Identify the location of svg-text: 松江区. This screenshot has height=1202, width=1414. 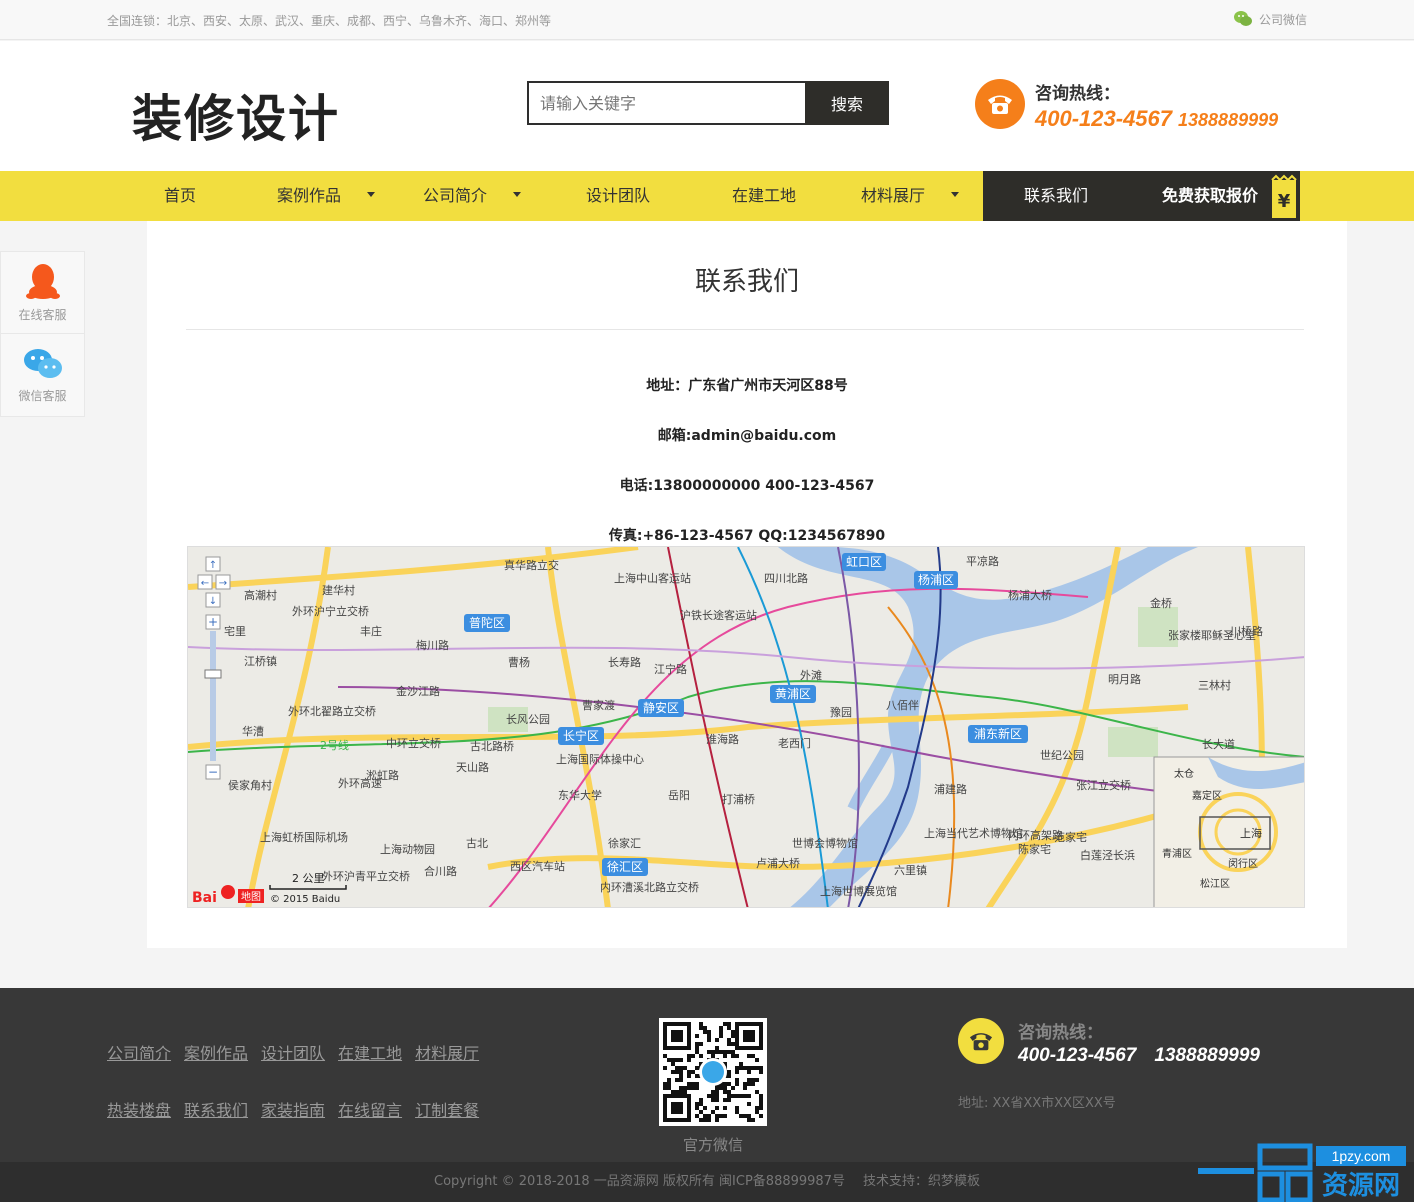
(1215, 883).